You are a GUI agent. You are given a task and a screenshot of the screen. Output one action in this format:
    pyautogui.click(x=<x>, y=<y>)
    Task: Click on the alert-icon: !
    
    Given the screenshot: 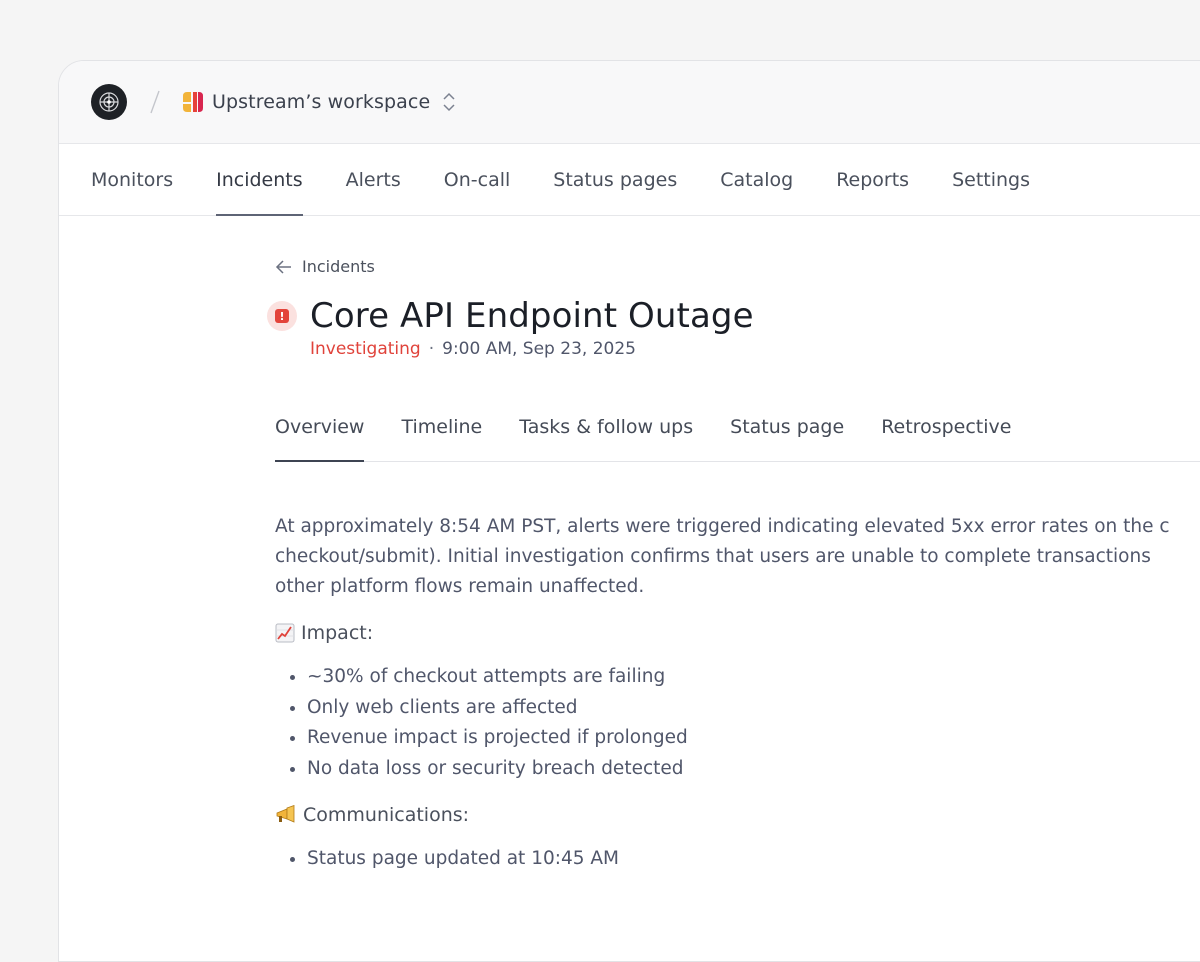 What is the action you would take?
    pyautogui.click(x=282, y=316)
    